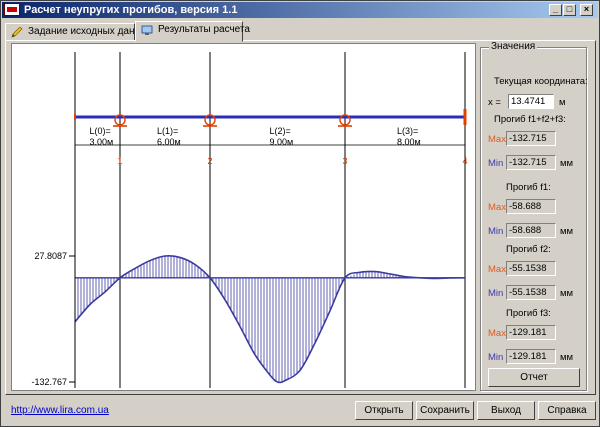 This screenshot has height=427, width=600. Describe the element at coordinates (445, 410) in the screenshot. I see `save-button: Сохранить` at that location.